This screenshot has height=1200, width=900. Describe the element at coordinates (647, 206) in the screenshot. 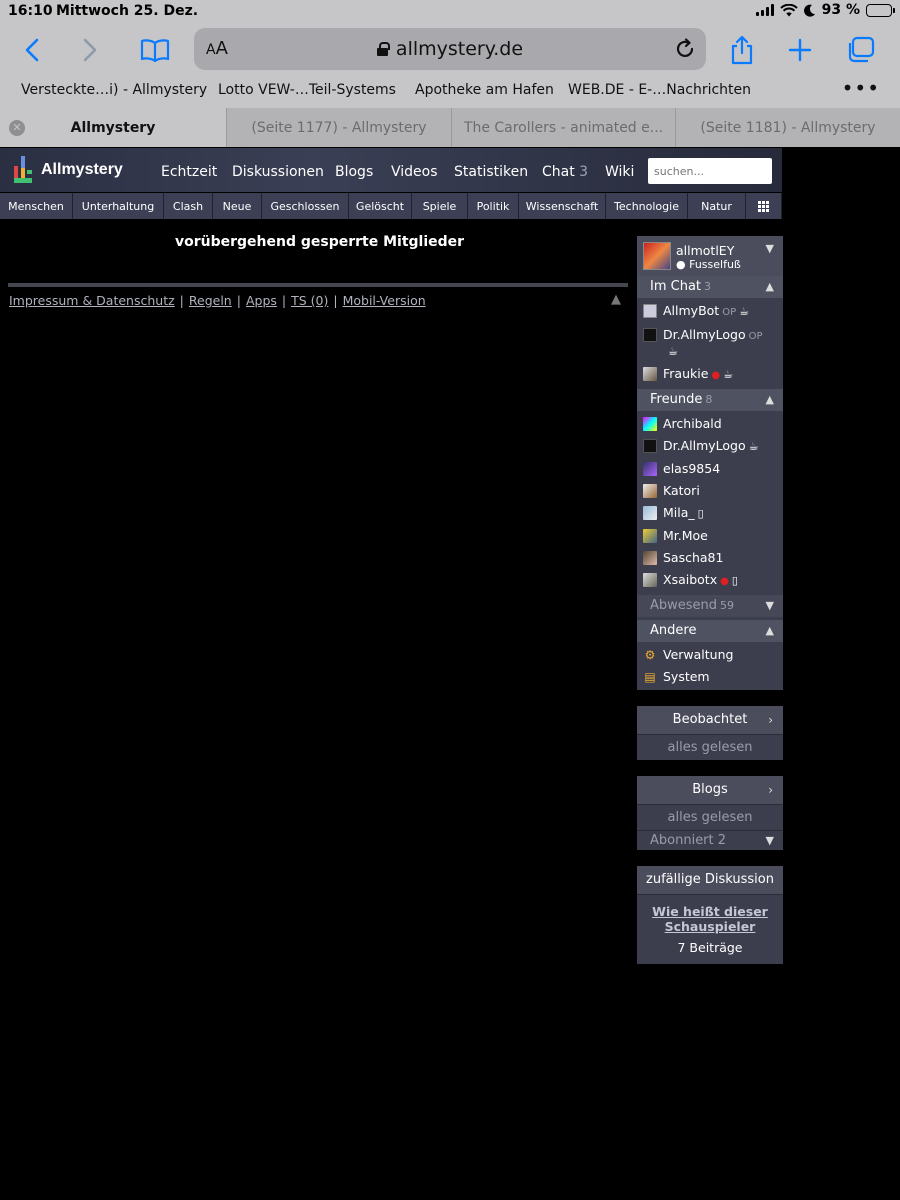

I see `cat-technologie: Technologie` at that location.